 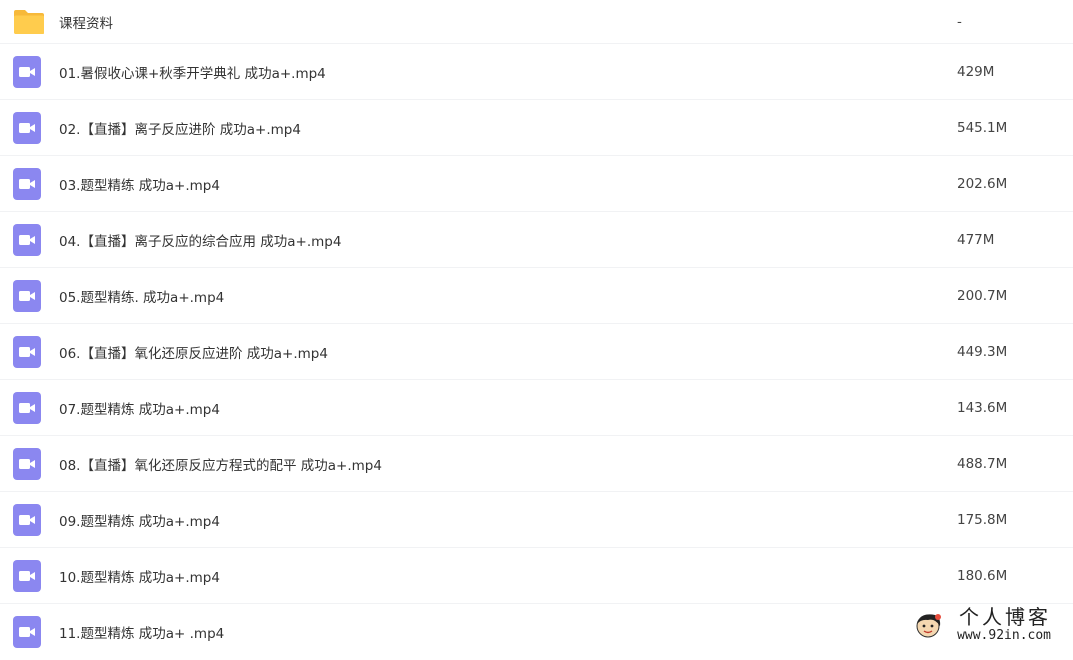 What do you see at coordinates (180, 127) in the screenshot?
I see `file-name: 02.【直播】离子反应进阶 成功a+.mp4` at bounding box center [180, 127].